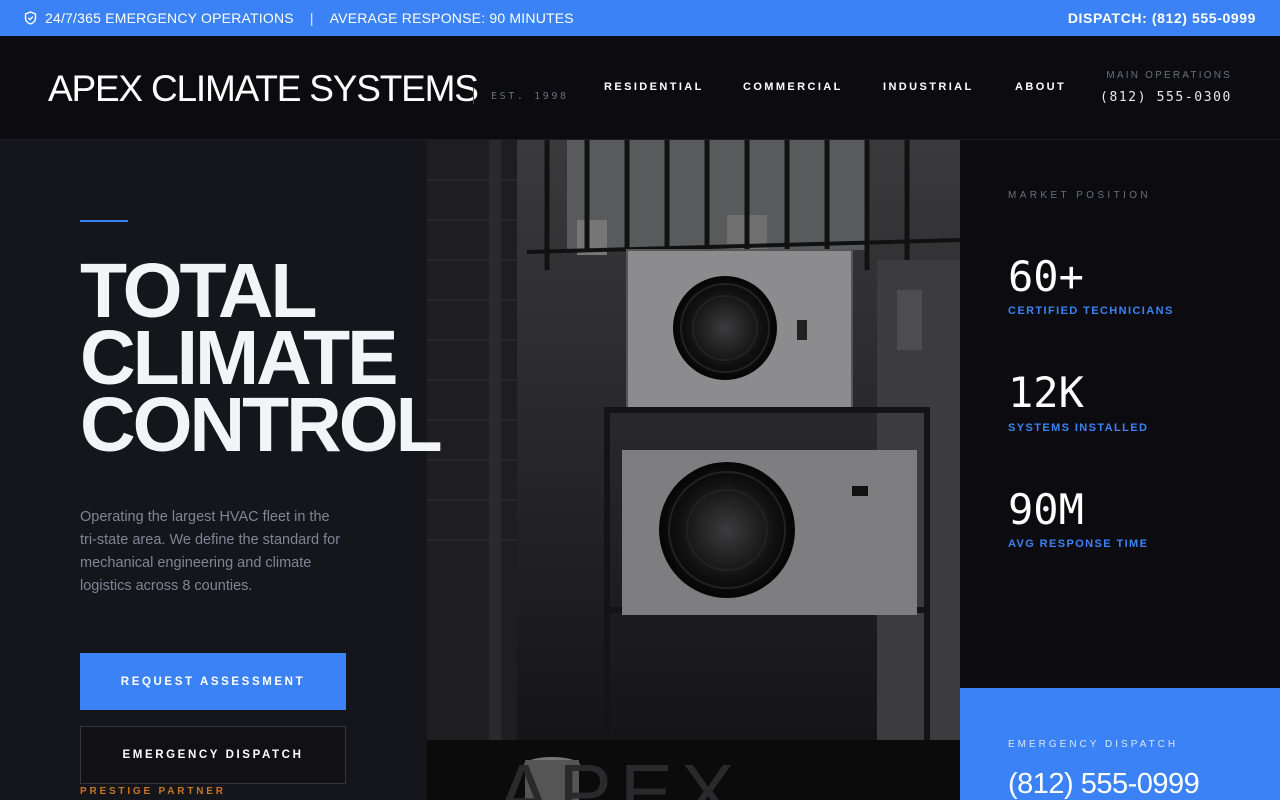  Describe the element at coordinates (213, 755) in the screenshot. I see `emergency-dispatch-button: EMERGENCY DISPATCH` at that location.